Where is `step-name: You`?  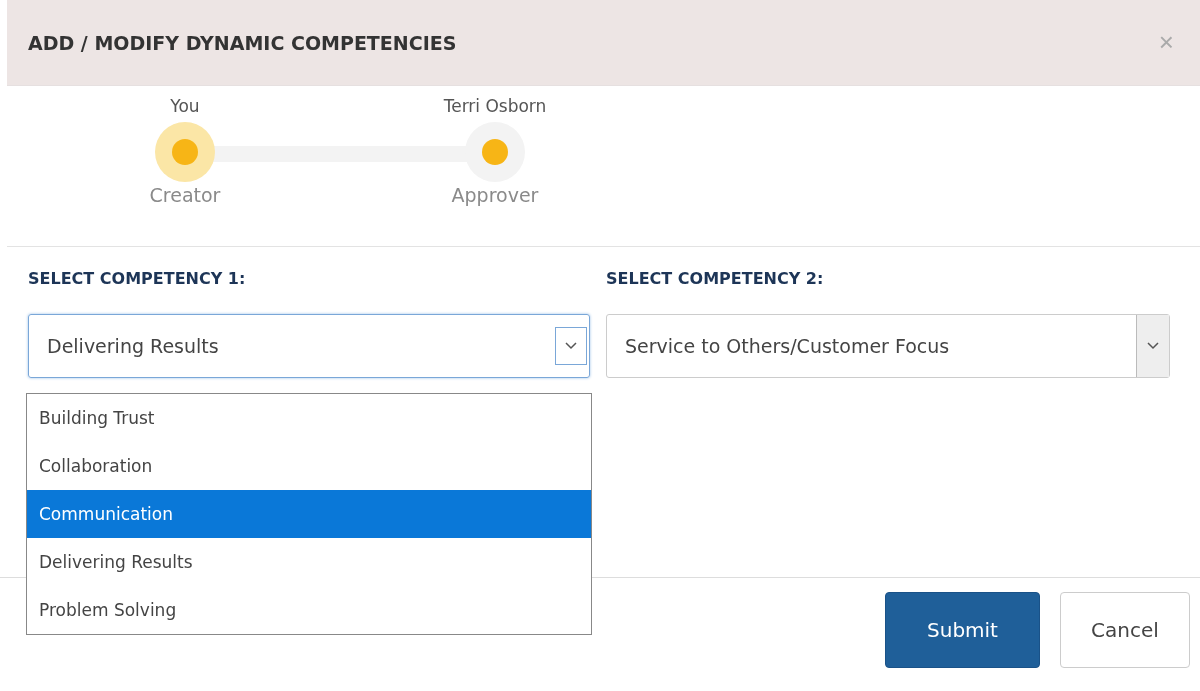
step-name: You is located at coordinates (185, 106).